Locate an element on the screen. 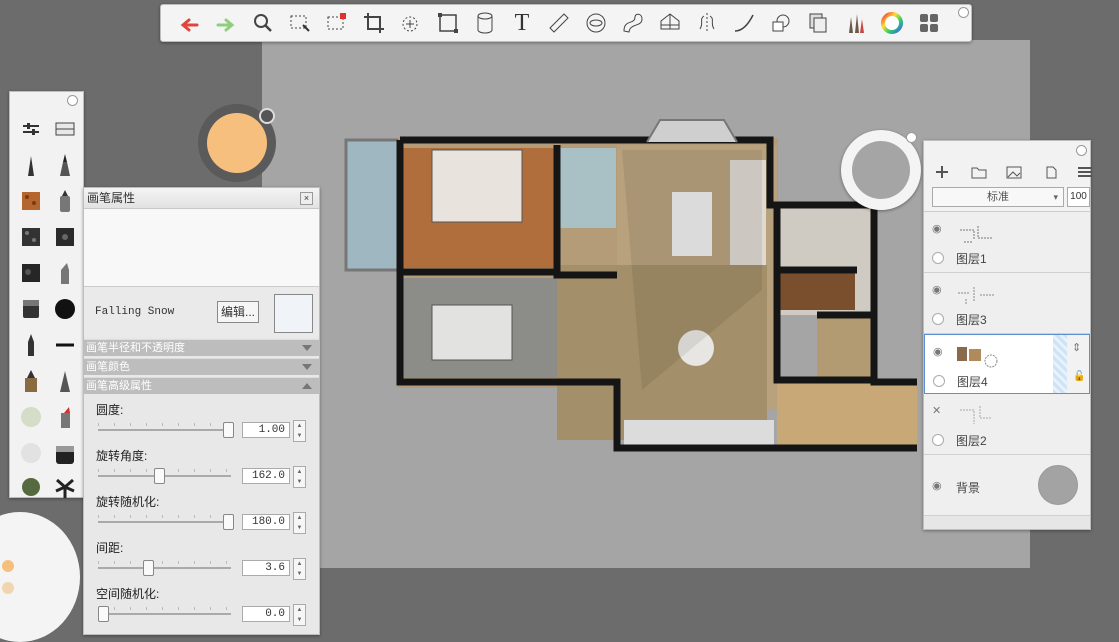 Image resolution: width=1119 pixels, height=642 pixels. section-advanced: 画笔高级属性 is located at coordinates (201, 385).